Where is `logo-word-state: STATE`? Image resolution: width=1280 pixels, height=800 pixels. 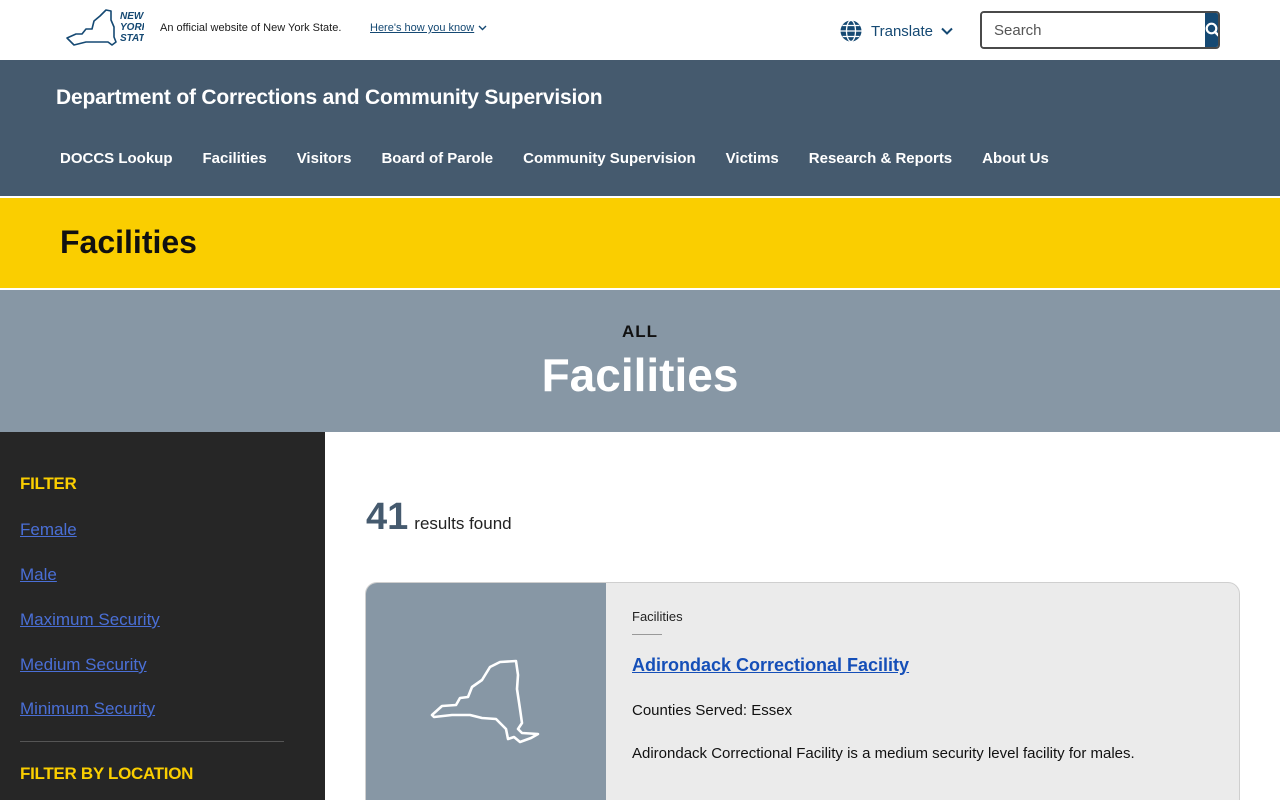
logo-word-state: STATE is located at coordinates (132, 38).